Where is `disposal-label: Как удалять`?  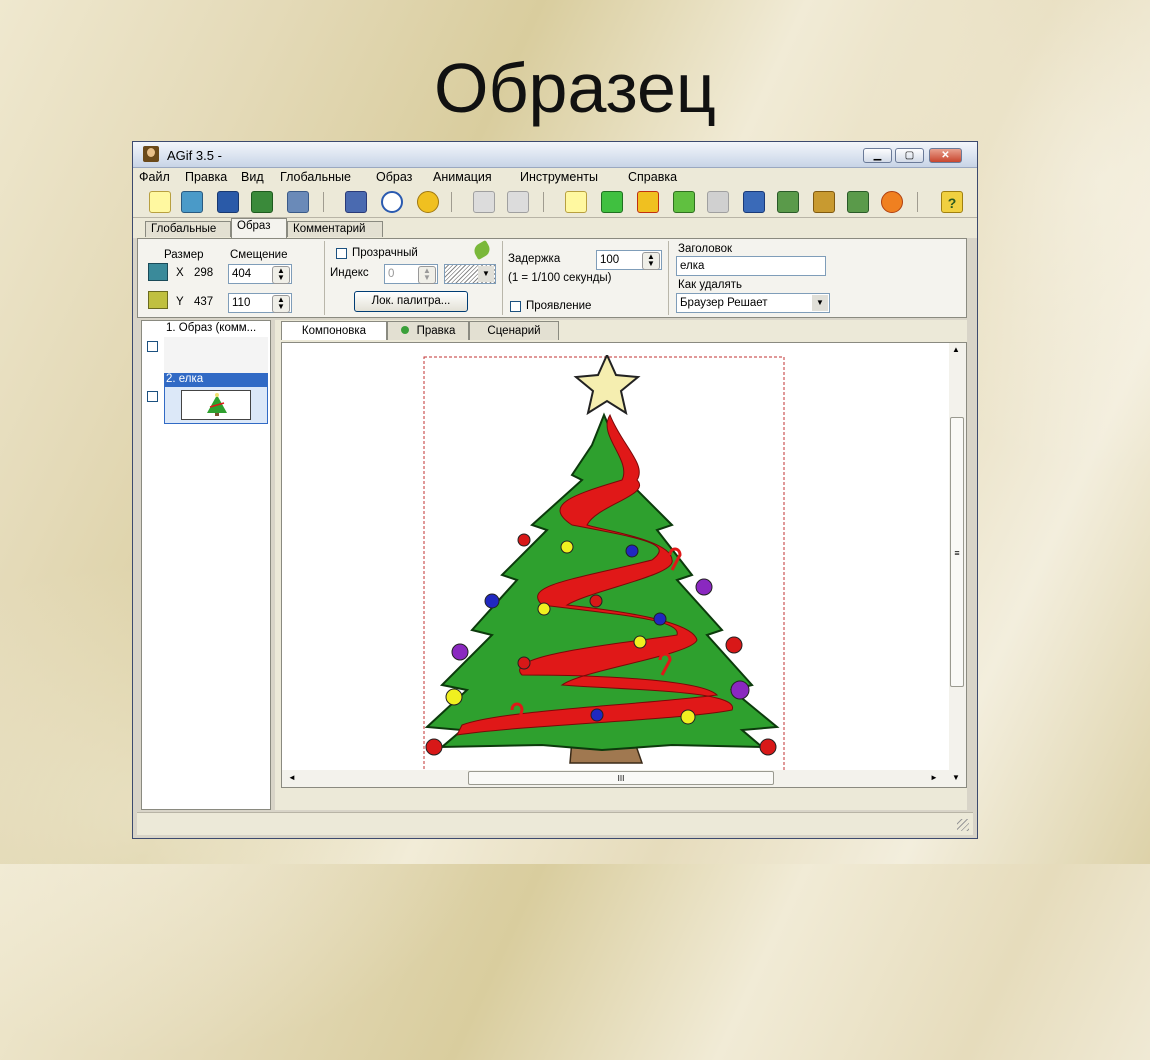 disposal-label: Как удалять is located at coordinates (710, 285).